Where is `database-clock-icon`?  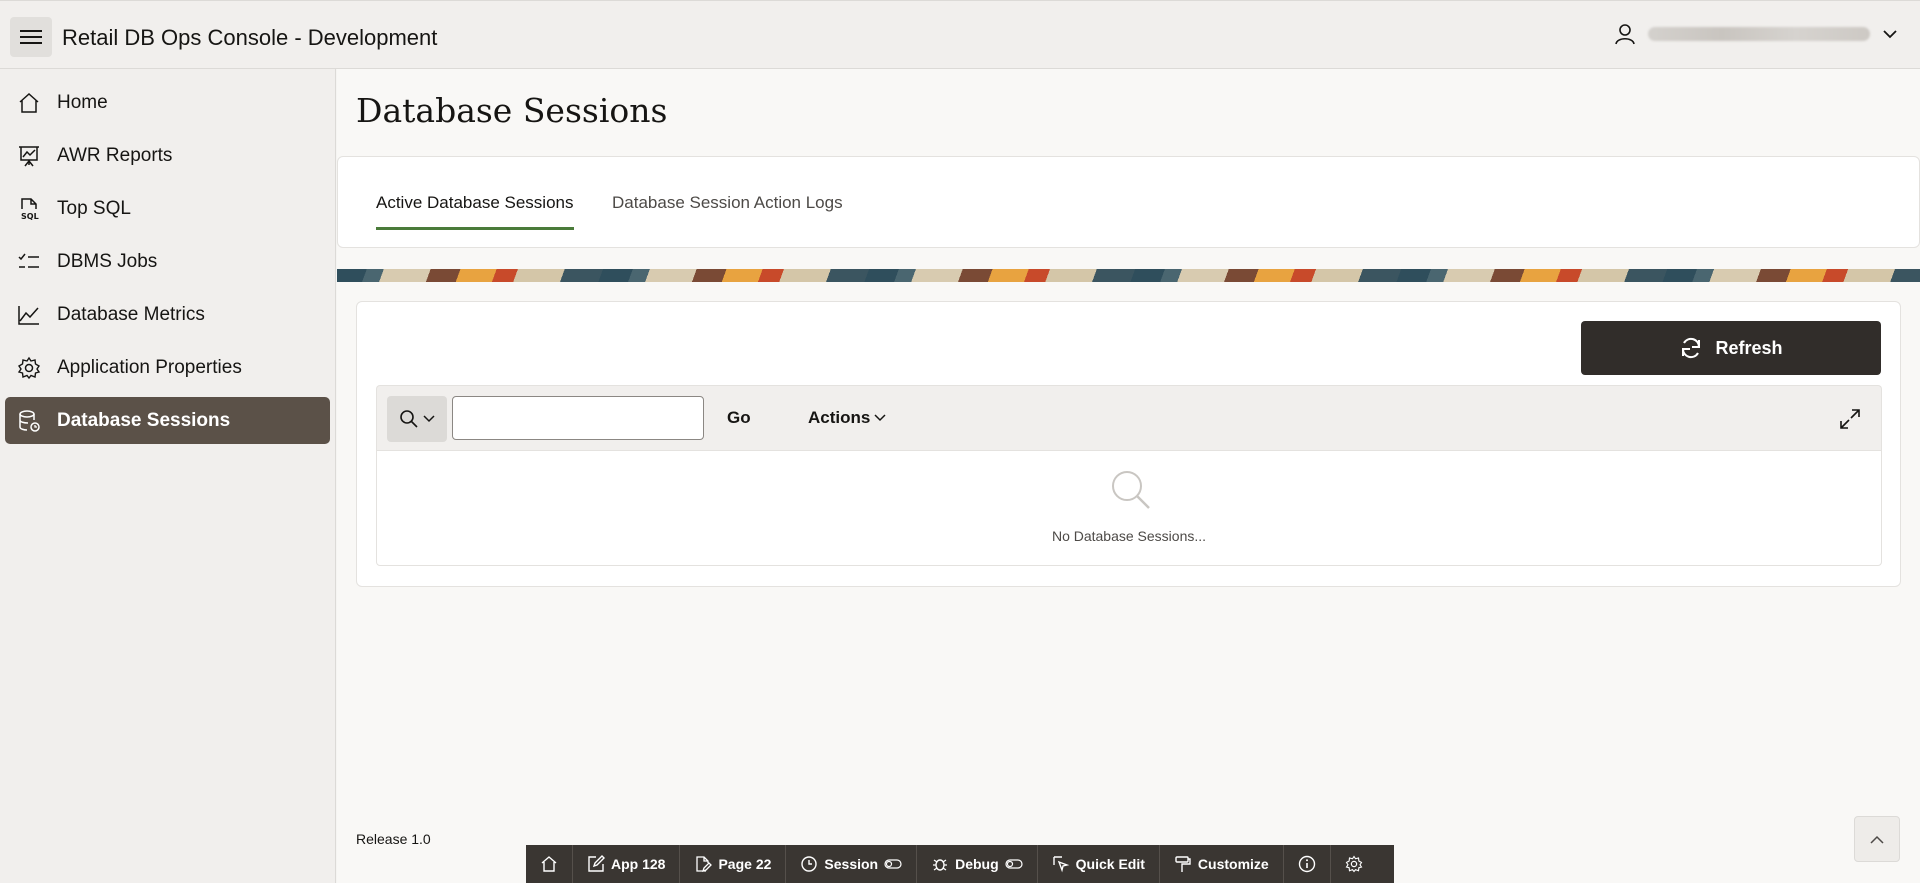 database-clock-icon is located at coordinates (29, 421).